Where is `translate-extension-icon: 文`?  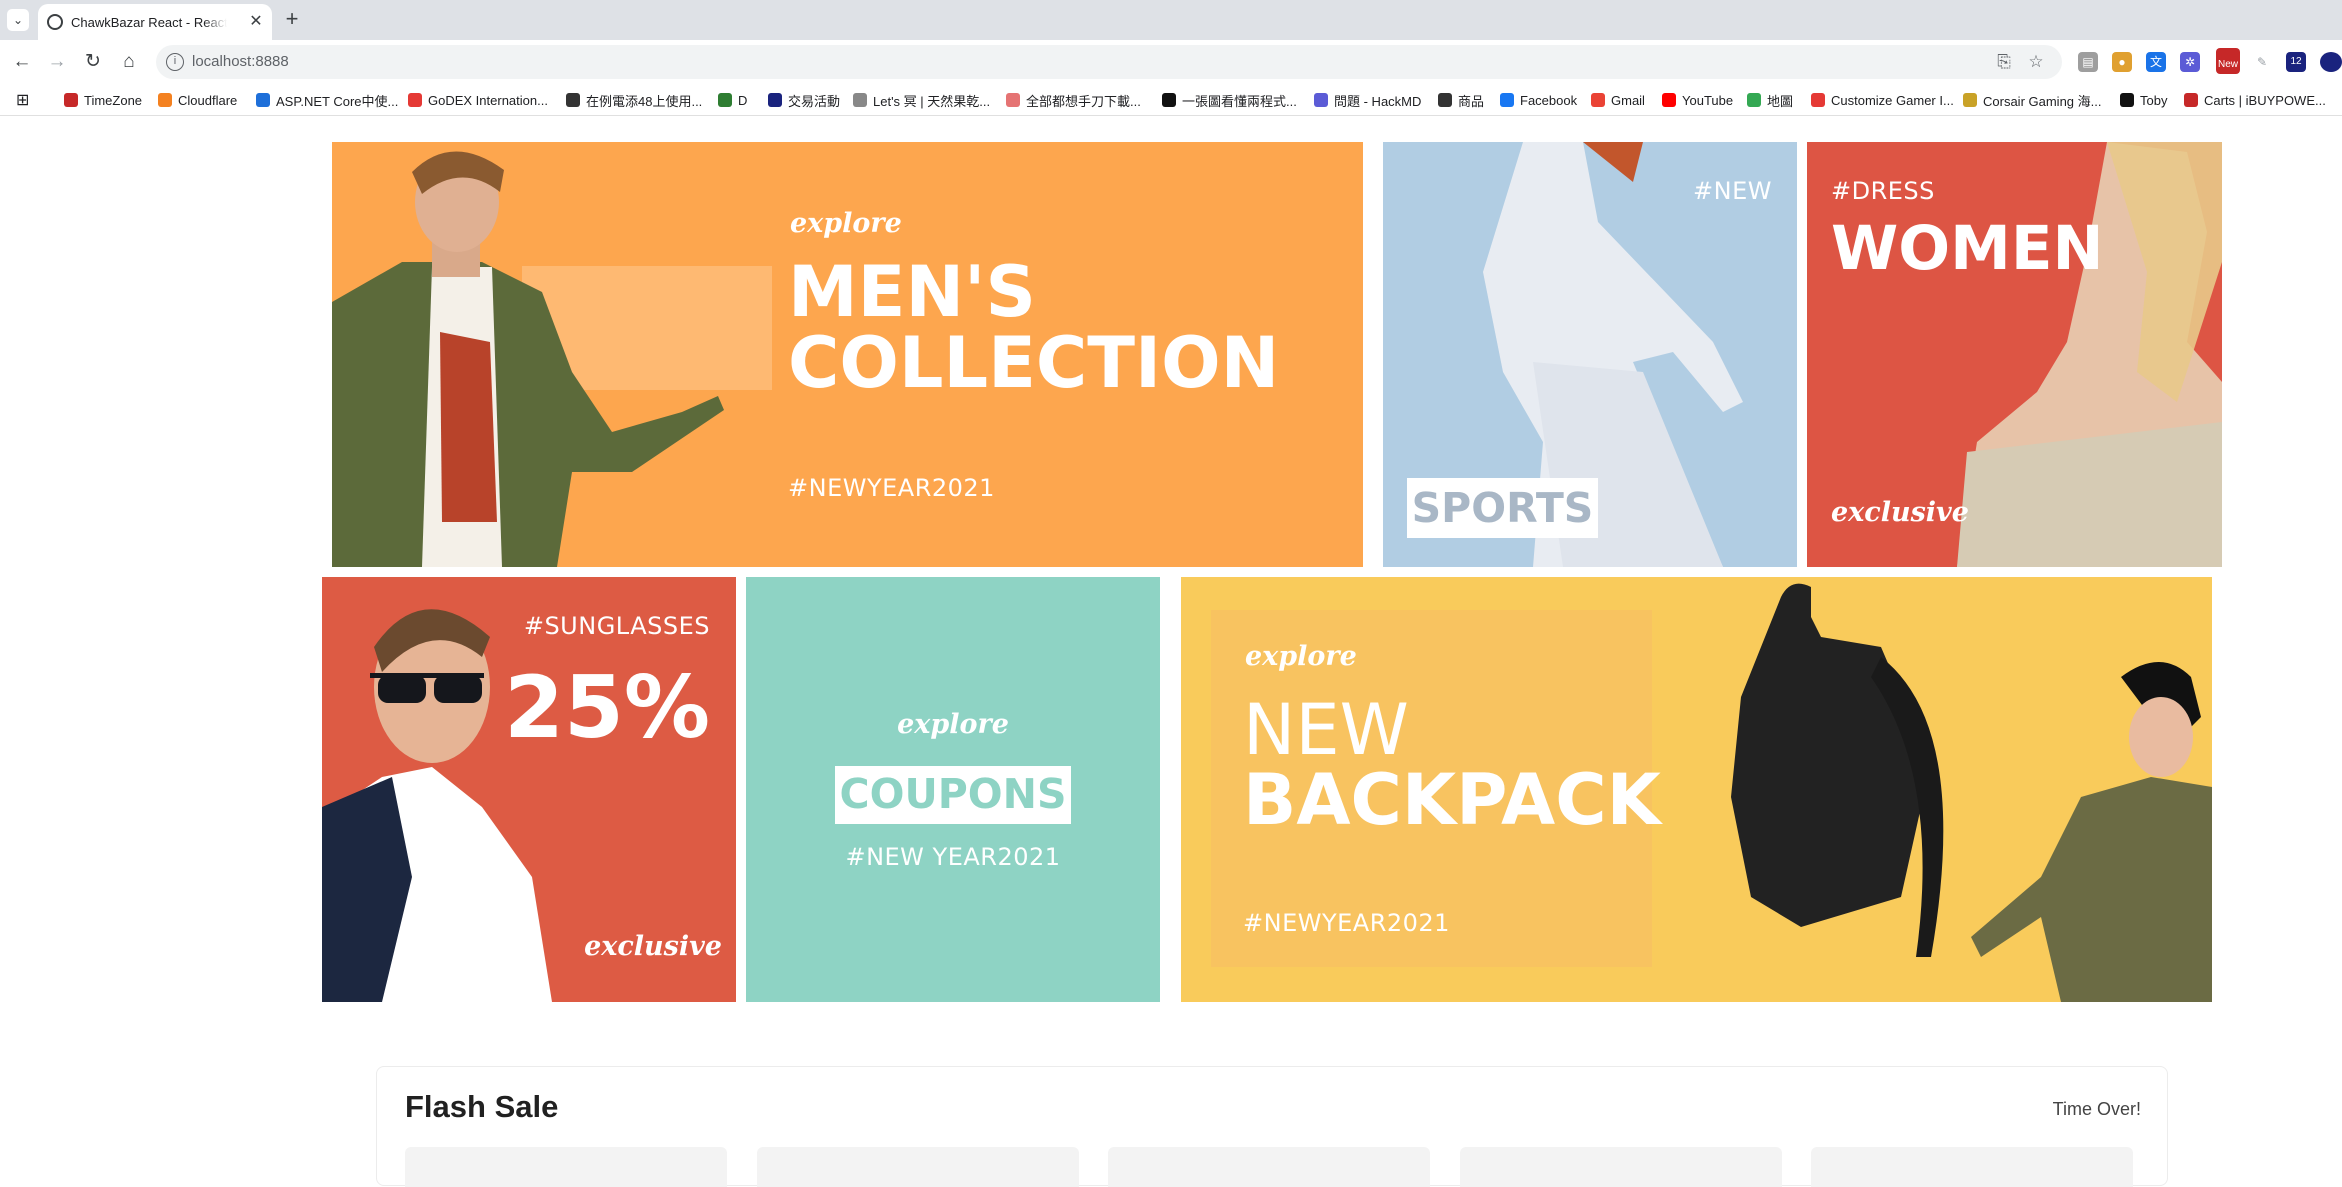 translate-extension-icon: 文 is located at coordinates (2156, 62).